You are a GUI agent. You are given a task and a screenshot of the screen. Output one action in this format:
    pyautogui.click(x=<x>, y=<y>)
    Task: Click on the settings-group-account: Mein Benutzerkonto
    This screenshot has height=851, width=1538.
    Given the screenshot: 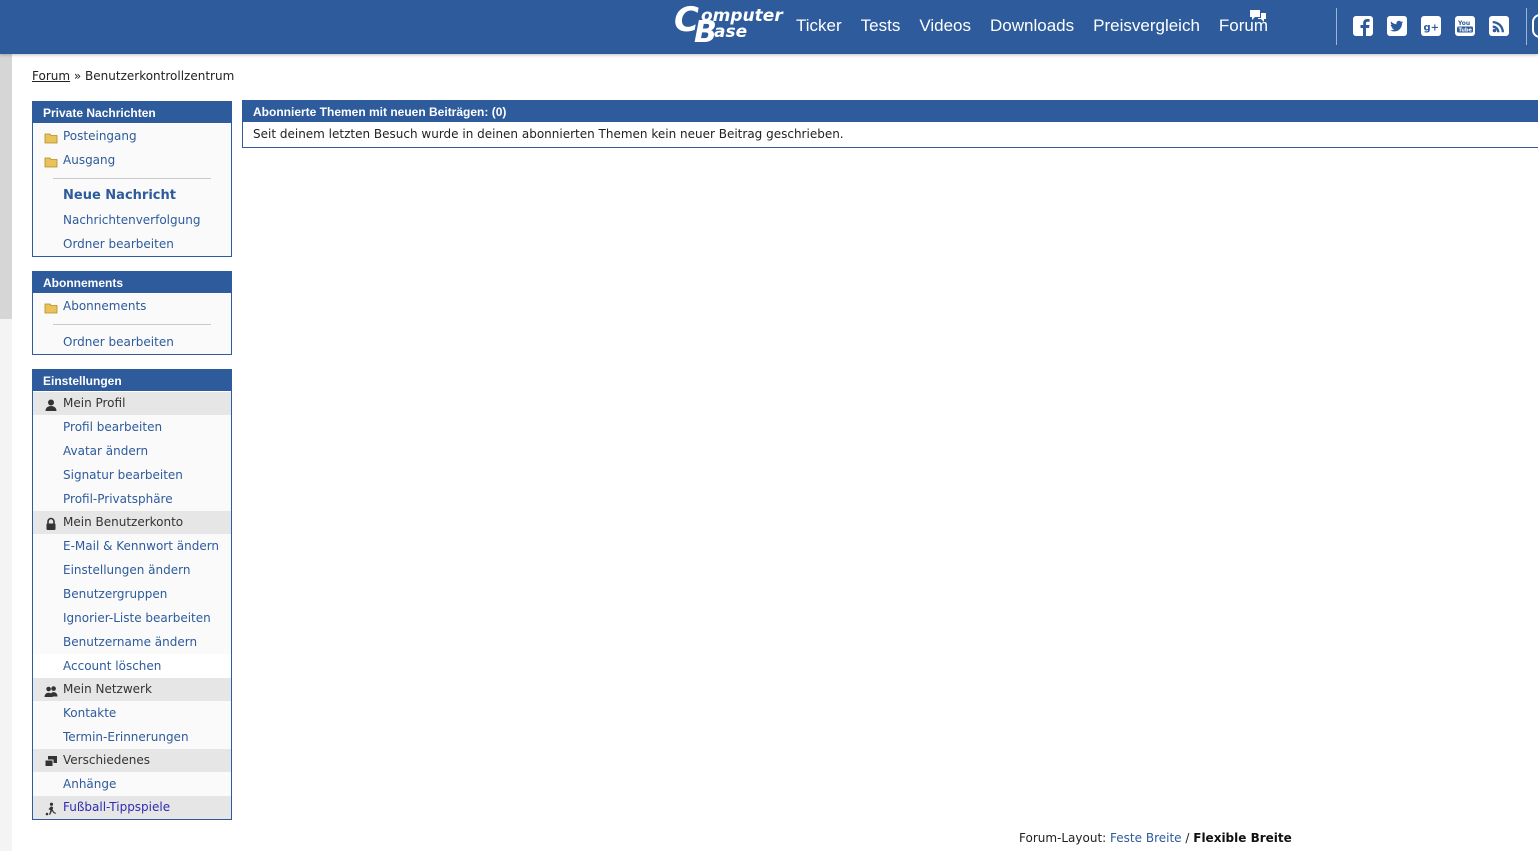 What is the action you would take?
    pyautogui.click(x=132, y=522)
    